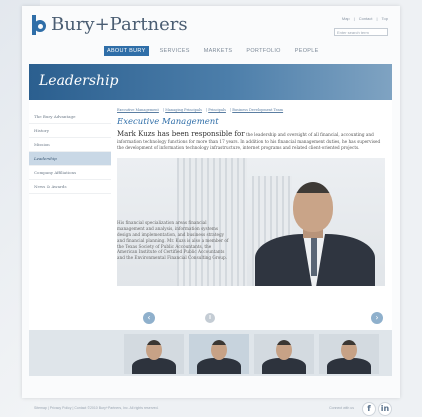 Image resolution: width=422 pixels, height=417 pixels. What do you see at coordinates (218, 51) in the screenshot?
I see `nav-markets: MARKETS` at bounding box center [218, 51].